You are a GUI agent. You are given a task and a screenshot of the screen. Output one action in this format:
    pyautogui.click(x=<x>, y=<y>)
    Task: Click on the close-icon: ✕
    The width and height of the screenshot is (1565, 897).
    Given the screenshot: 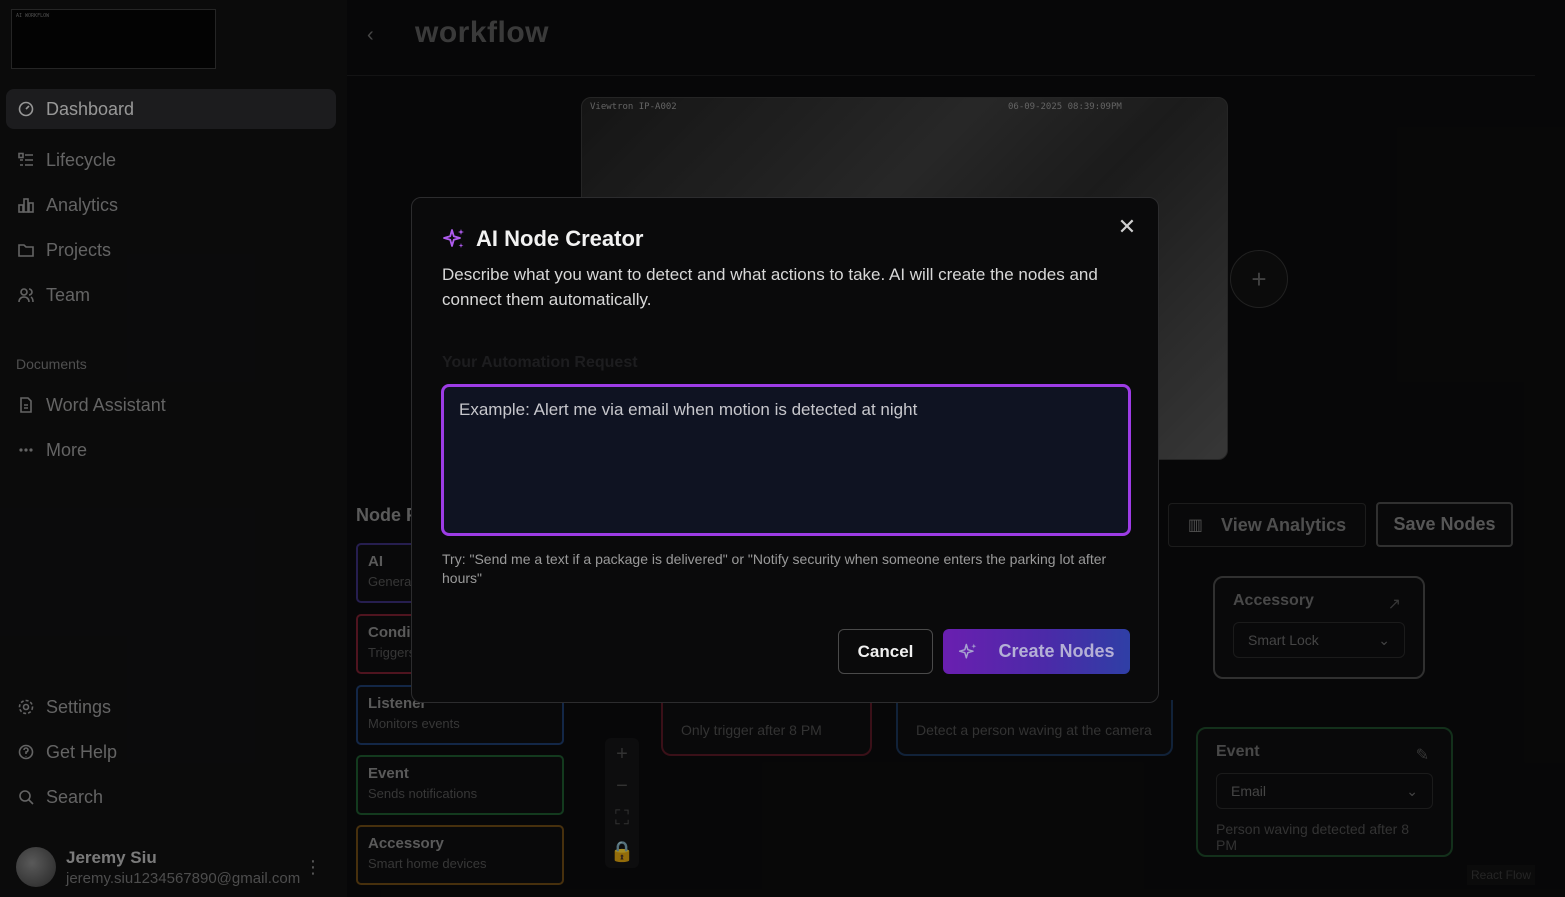 What is the action you would take?
    pyautogui.click(x=1127, y=227)
    